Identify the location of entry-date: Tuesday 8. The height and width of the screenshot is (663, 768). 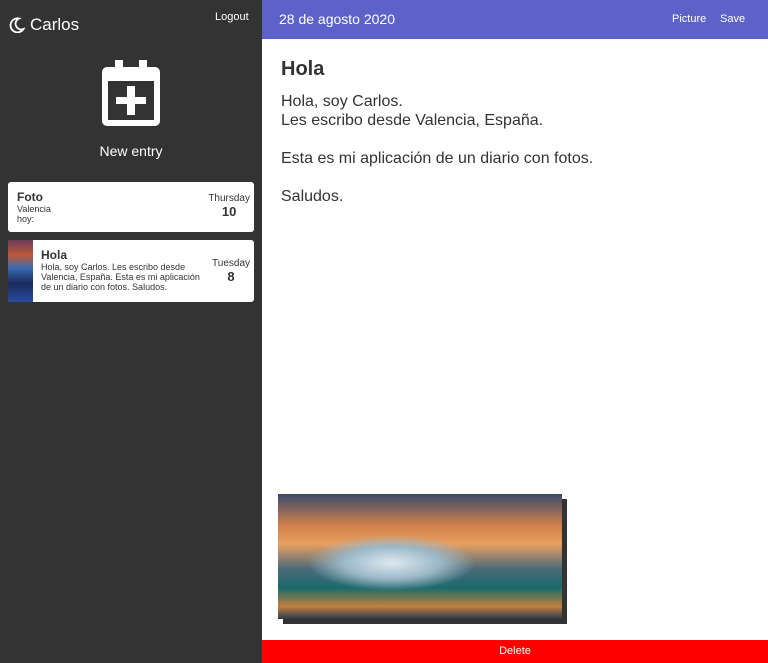
(231, 271).